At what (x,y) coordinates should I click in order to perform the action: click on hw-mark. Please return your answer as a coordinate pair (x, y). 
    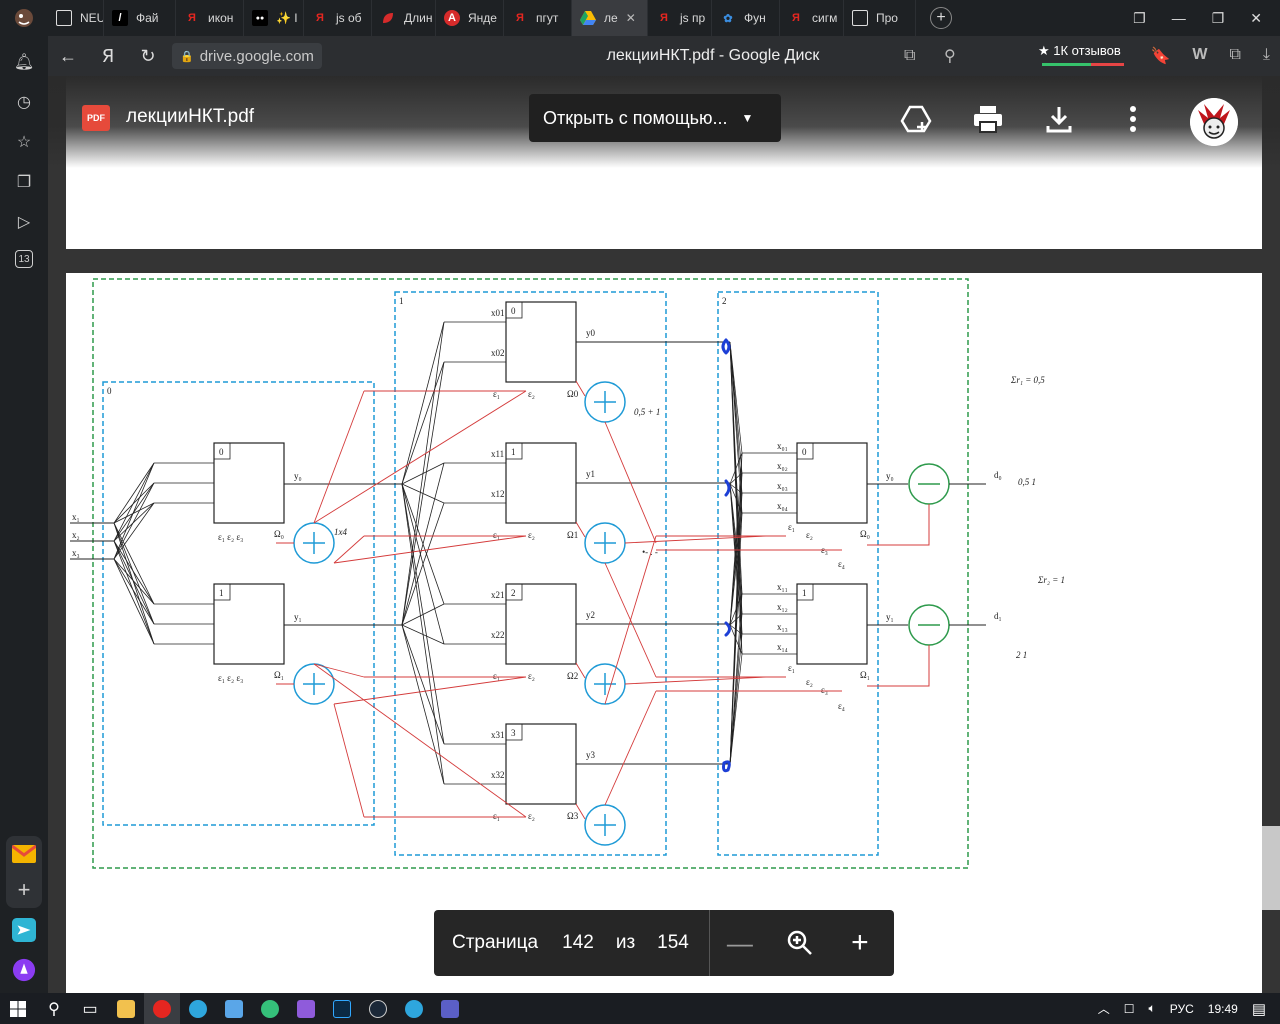
    Looking at the image, I should click on (727, 488).